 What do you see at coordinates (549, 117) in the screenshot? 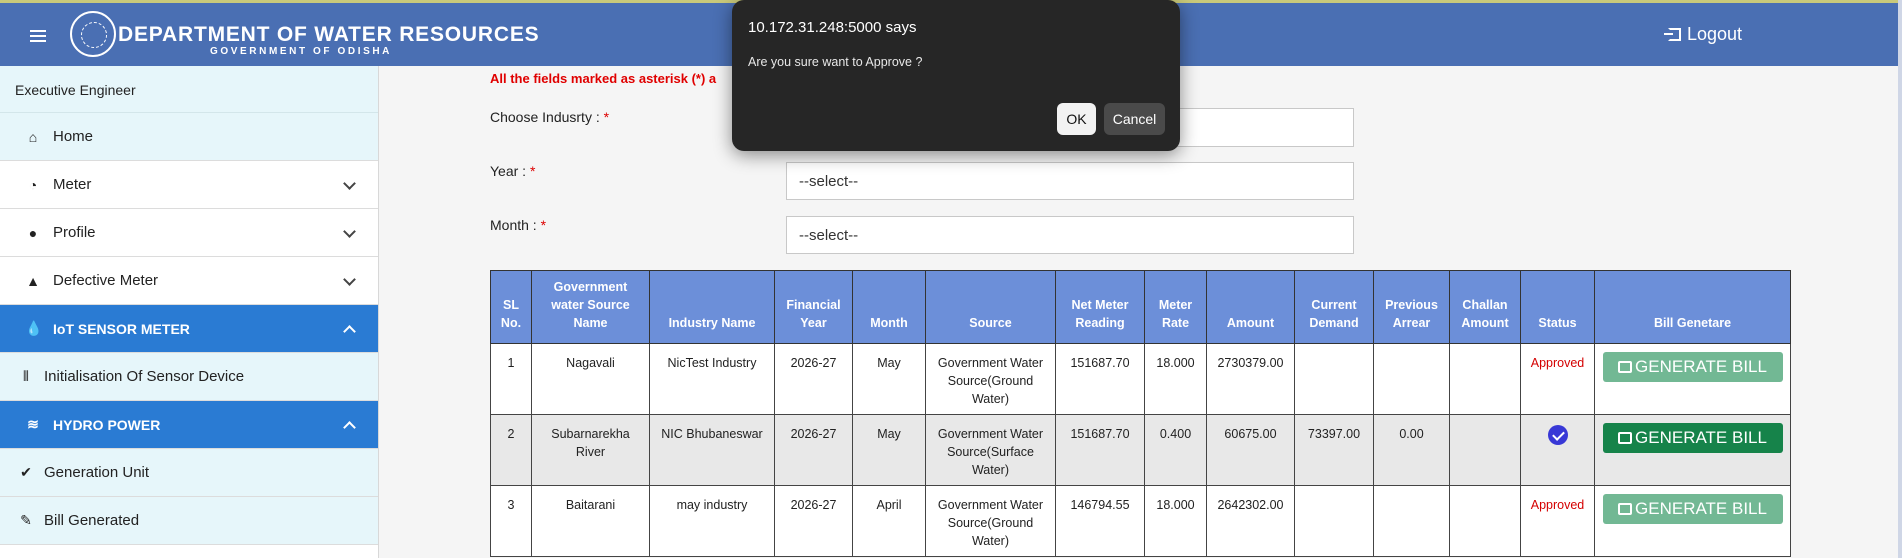
I see `industry-label: Choose Indusrty : *` at bounding box center [549, 117].